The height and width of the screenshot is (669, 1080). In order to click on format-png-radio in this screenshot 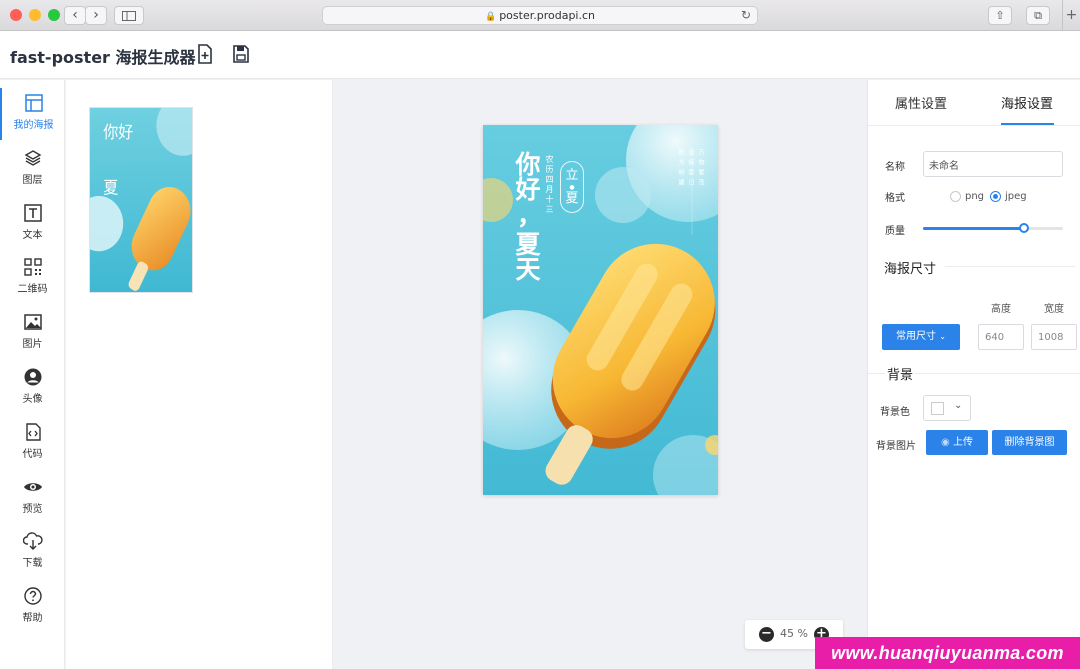, I will do `click(955, 196)`.